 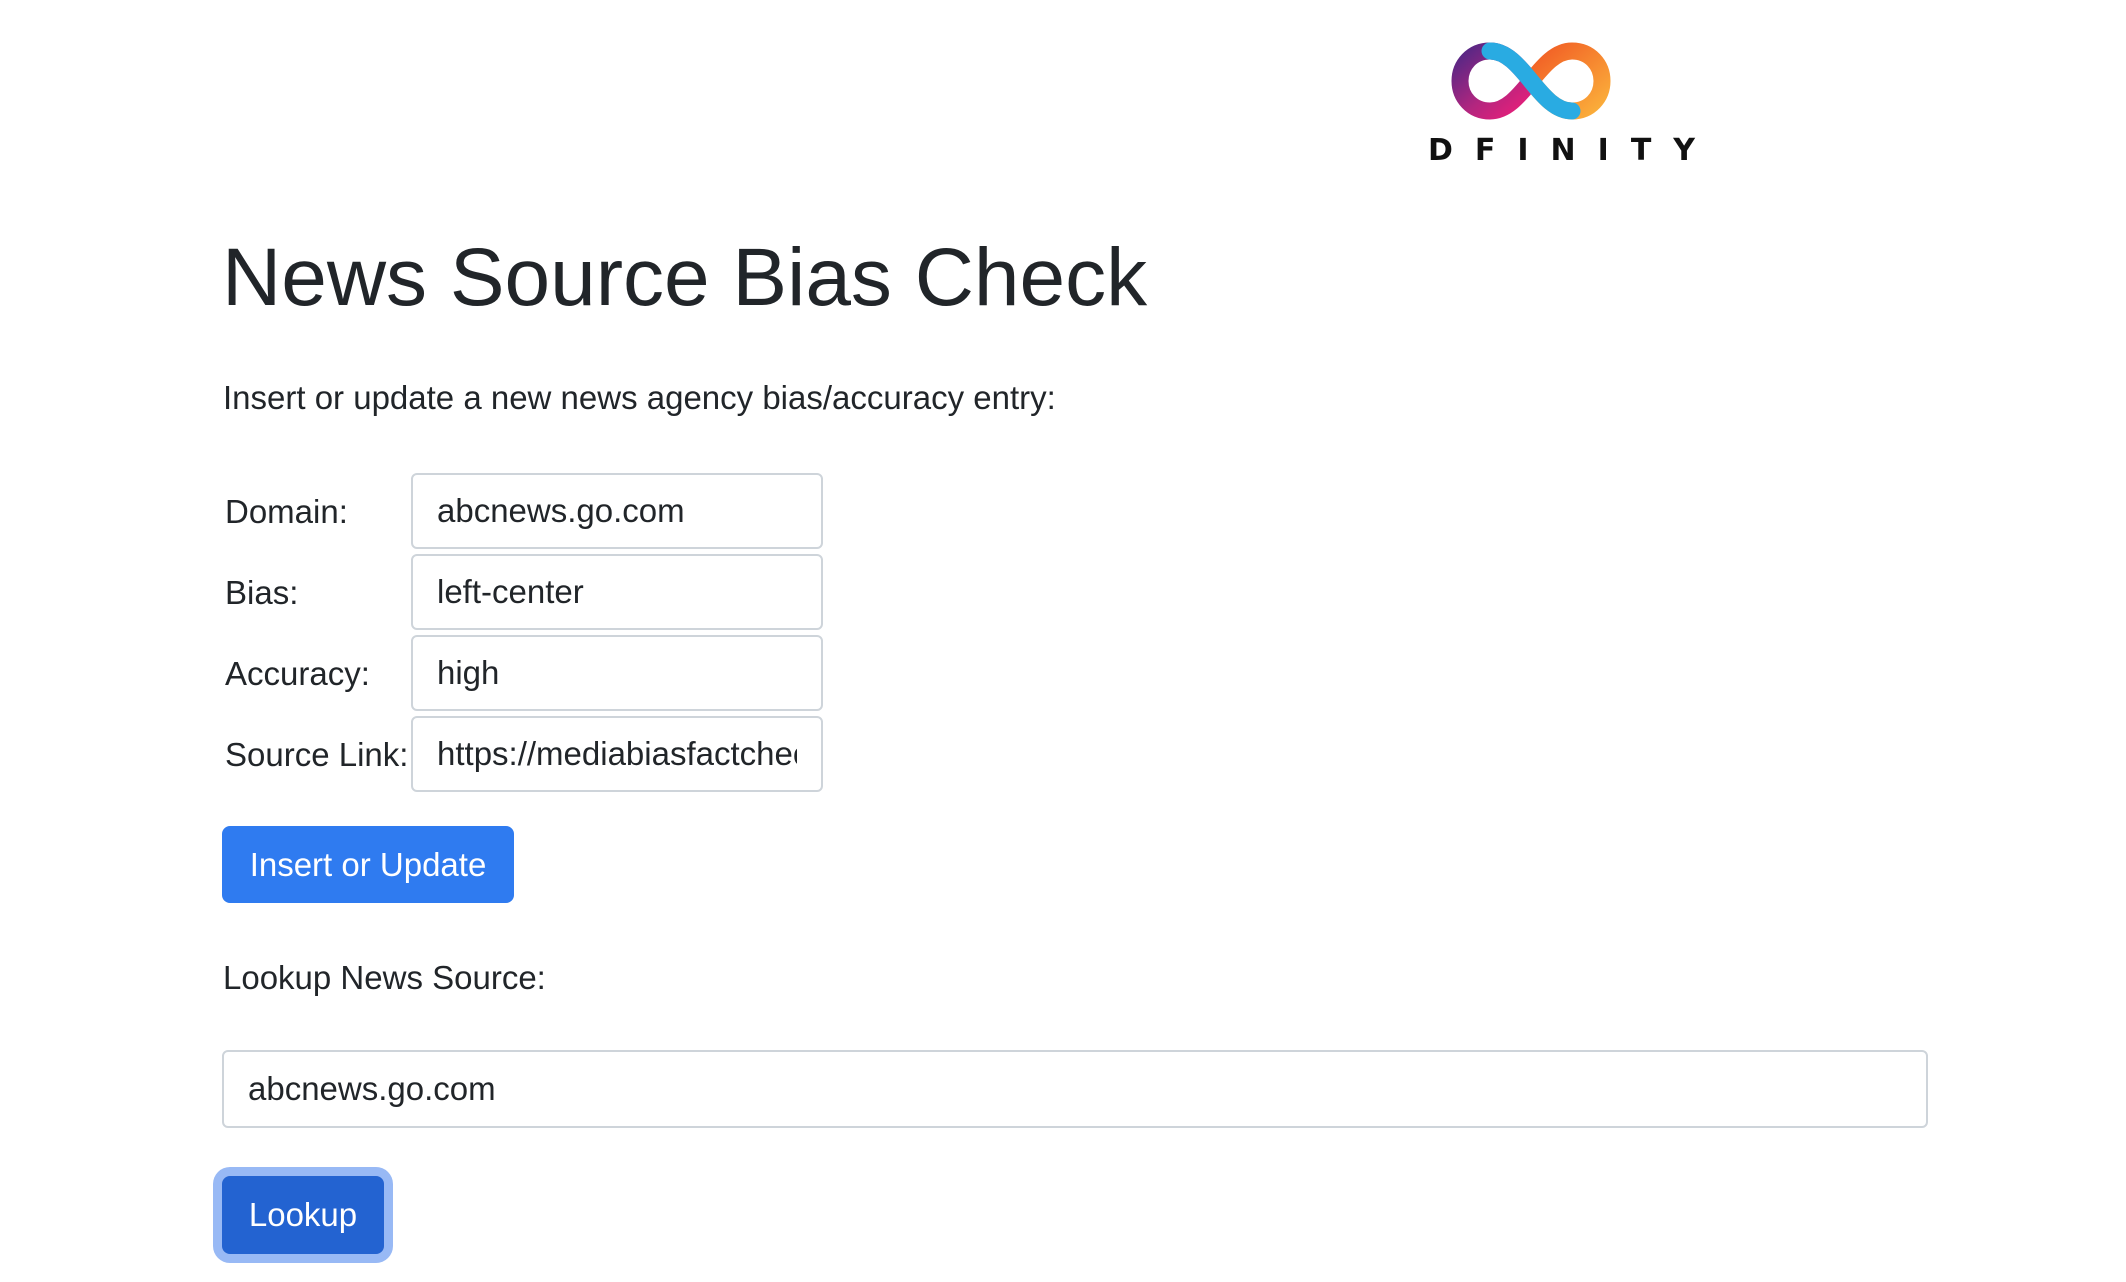 I want to click on bias-label: Bias:, so click(x=262, y=592).